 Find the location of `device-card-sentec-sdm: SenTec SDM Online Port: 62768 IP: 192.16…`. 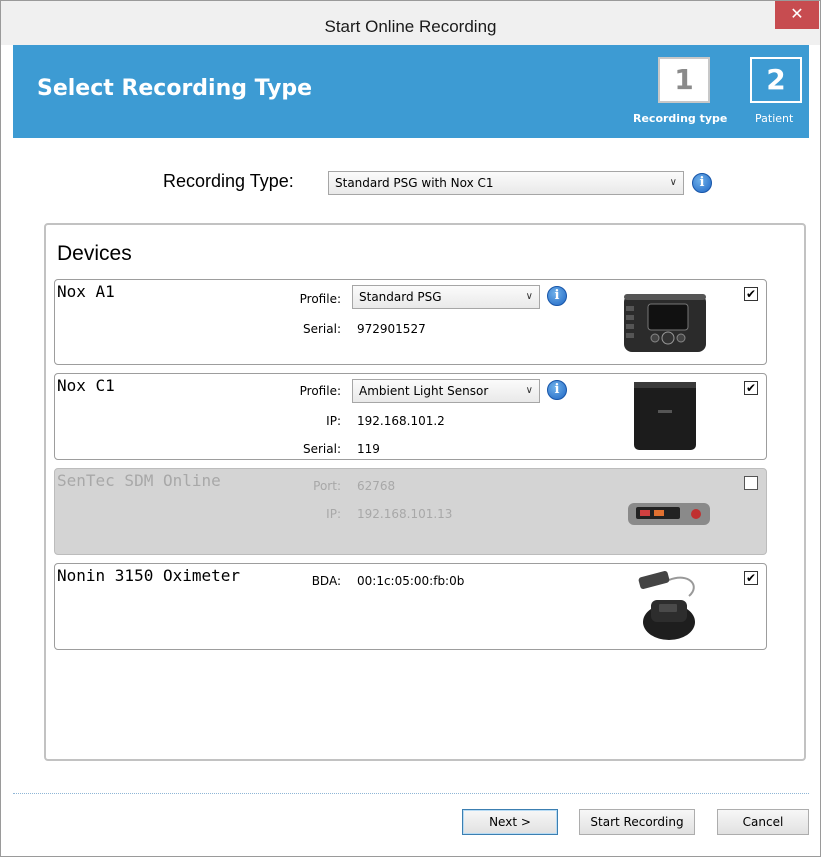

device-card-sentec-sdm: SenTec SDM Online Port: 62768 IP: 192.16… is located at coordinates (410, 511).